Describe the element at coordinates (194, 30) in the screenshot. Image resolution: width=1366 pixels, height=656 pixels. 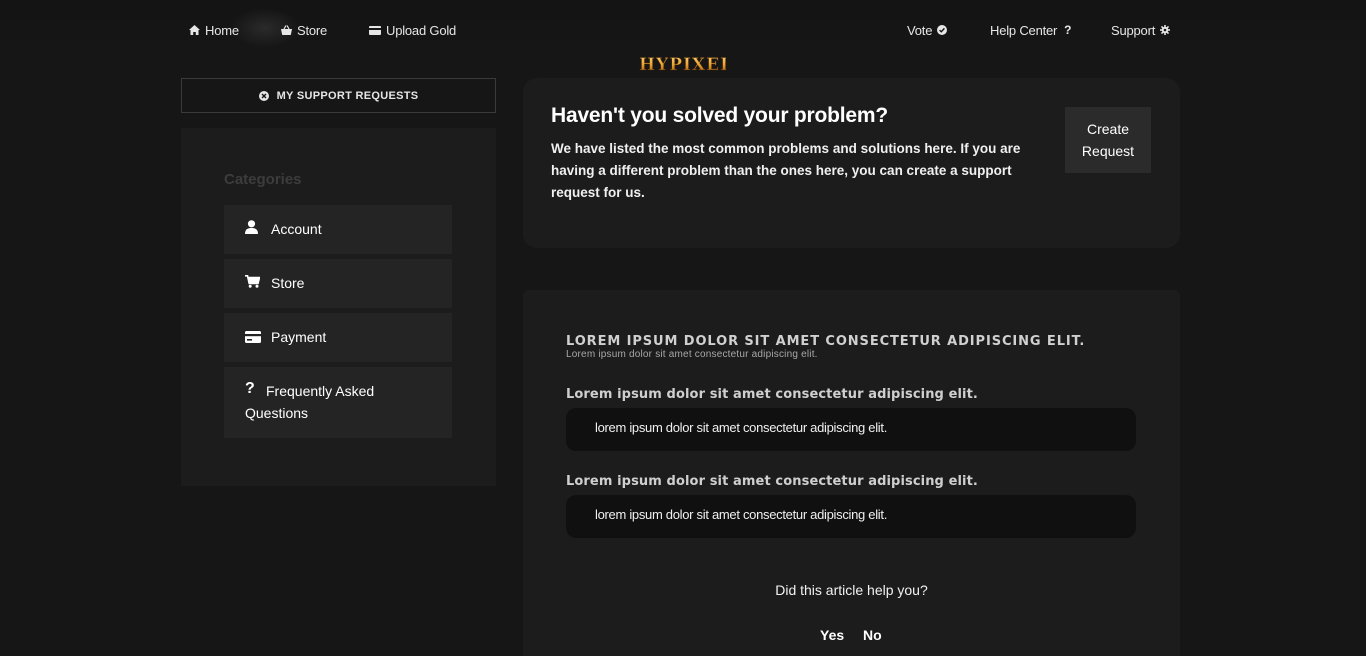
I see `home-icon` at that location.